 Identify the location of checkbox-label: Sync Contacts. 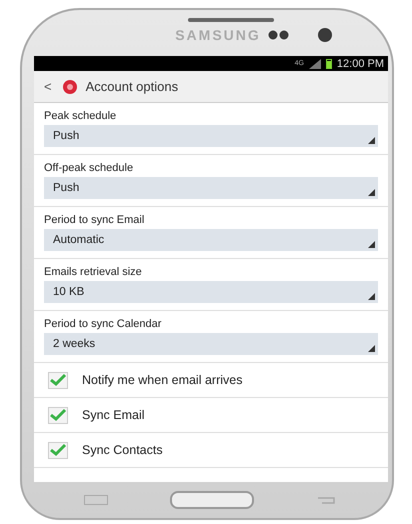
(122, 450).